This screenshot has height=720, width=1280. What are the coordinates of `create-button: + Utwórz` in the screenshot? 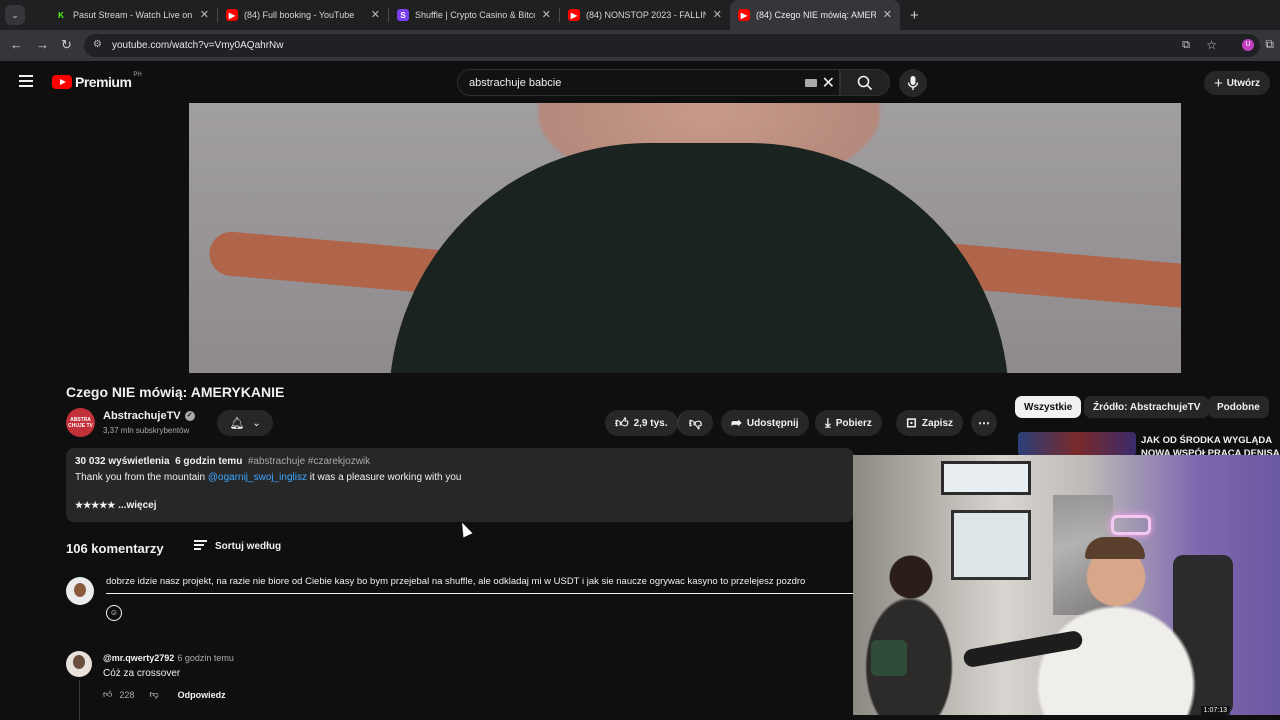 It's located at (1237, 83).